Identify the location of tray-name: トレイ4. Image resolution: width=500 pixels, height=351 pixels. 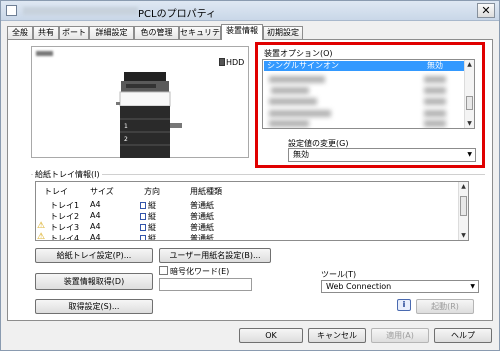
(65, 237).